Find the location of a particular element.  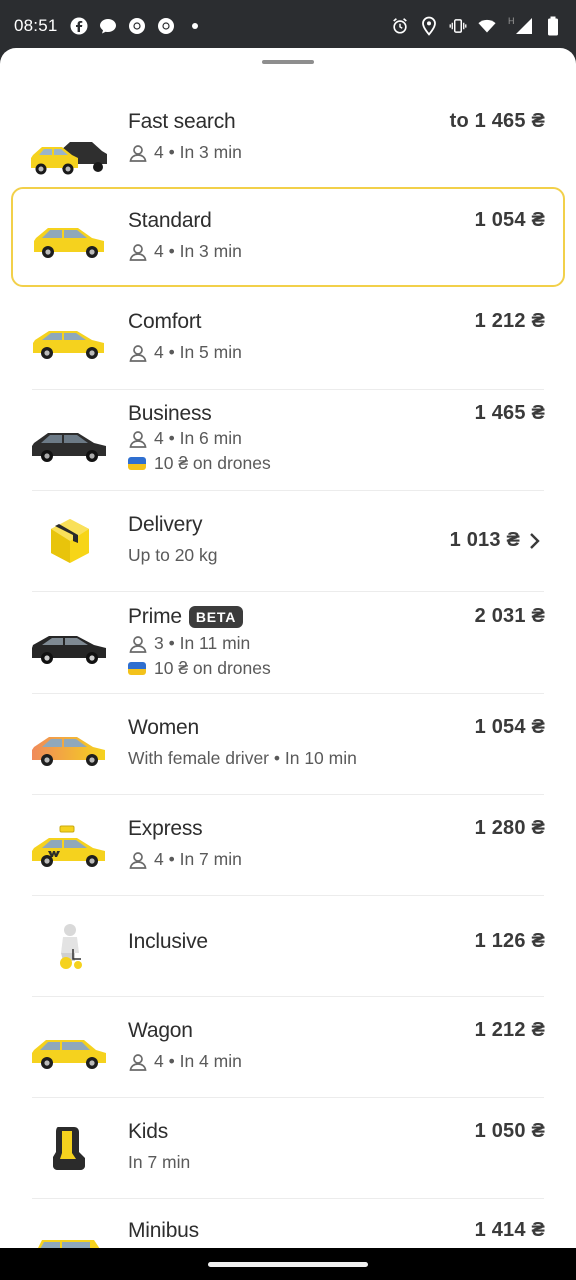

yellow-wagon-icon is located at coordinates (70, 1047).